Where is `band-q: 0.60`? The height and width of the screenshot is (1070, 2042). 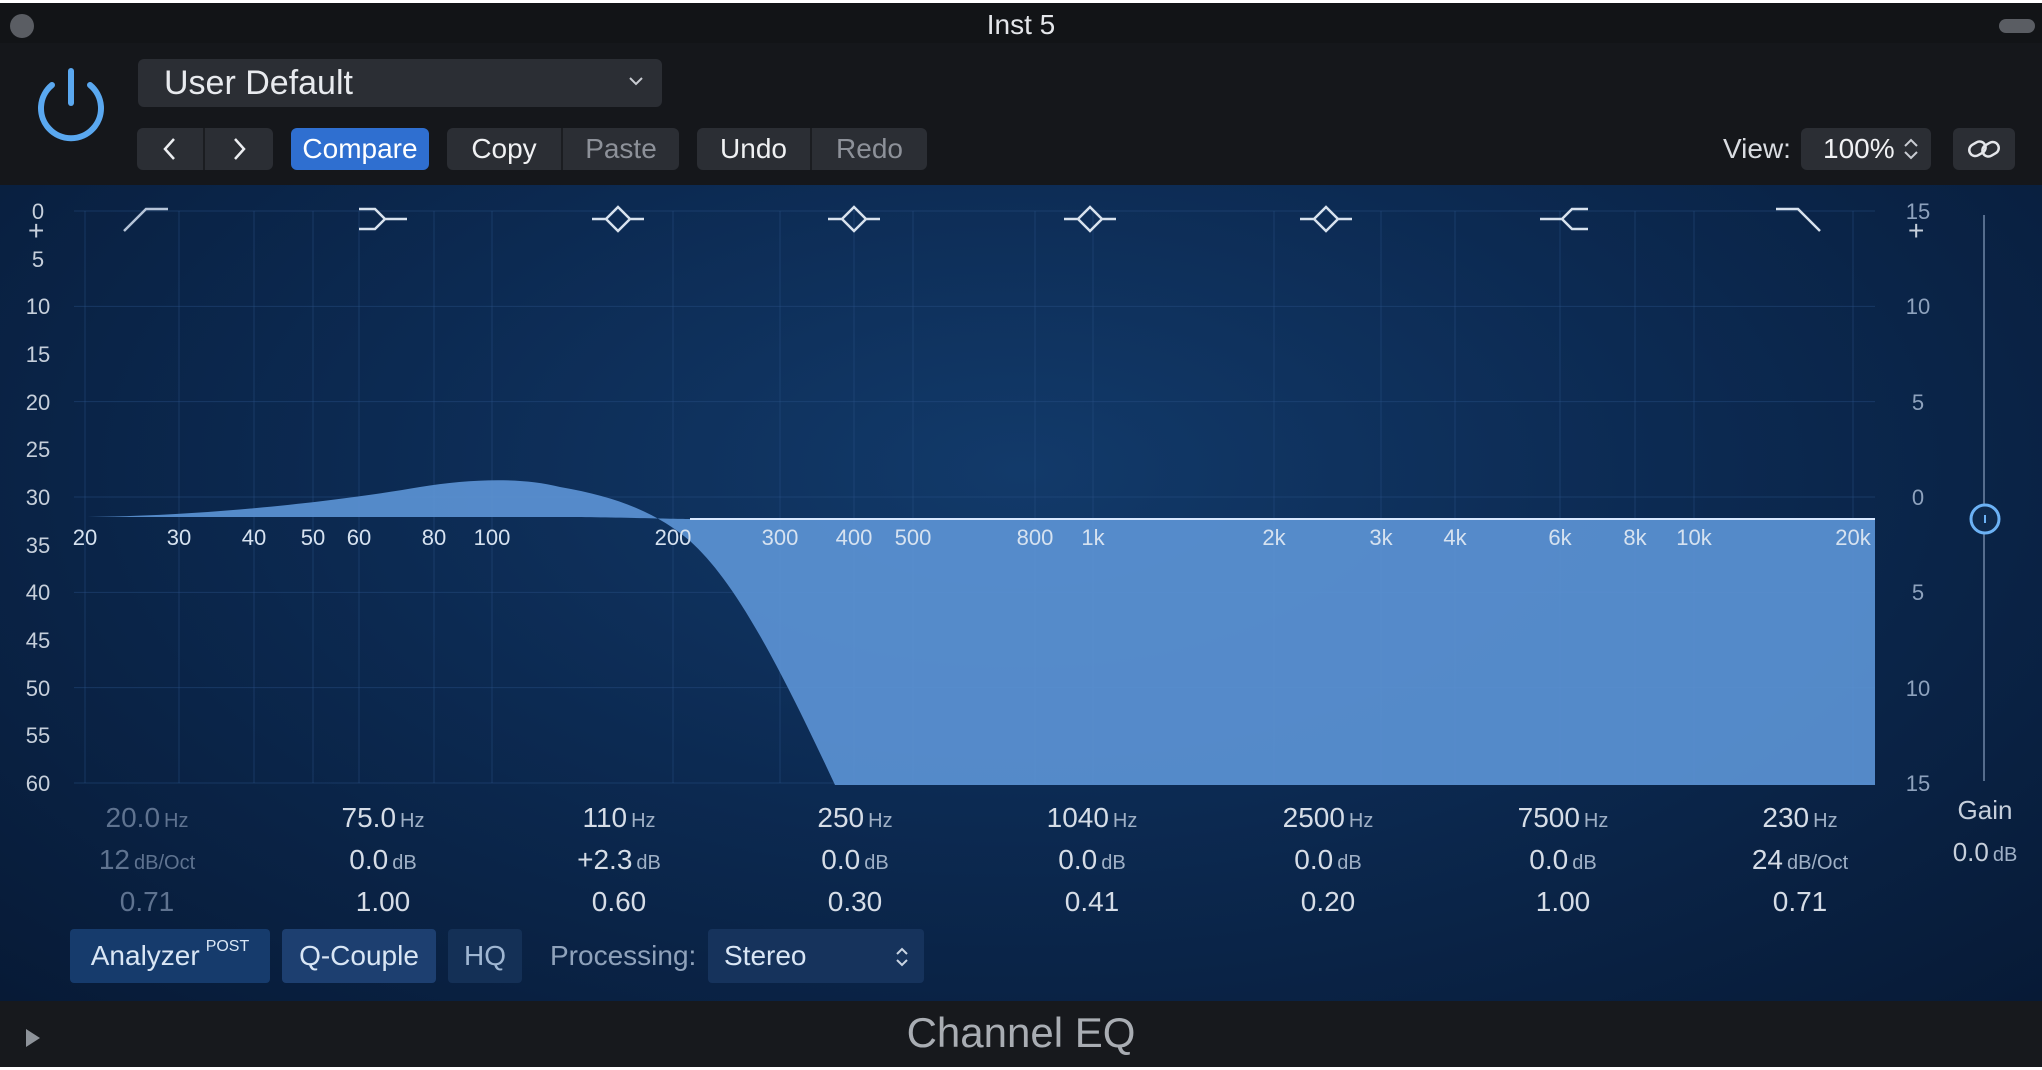
band-q: 0.60 is located at coordinates (619, 902).